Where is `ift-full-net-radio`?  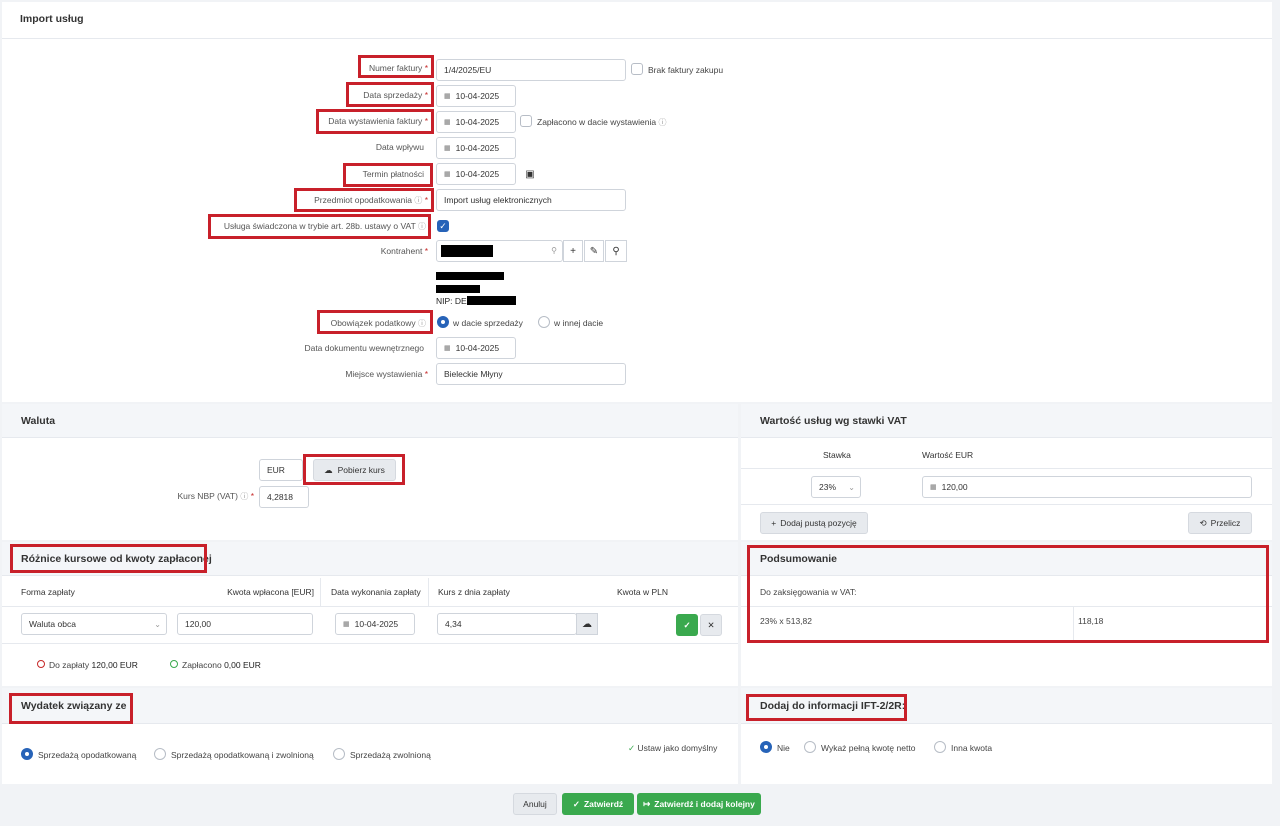
ift-full-net-radio is located at coordinates (810, 747).